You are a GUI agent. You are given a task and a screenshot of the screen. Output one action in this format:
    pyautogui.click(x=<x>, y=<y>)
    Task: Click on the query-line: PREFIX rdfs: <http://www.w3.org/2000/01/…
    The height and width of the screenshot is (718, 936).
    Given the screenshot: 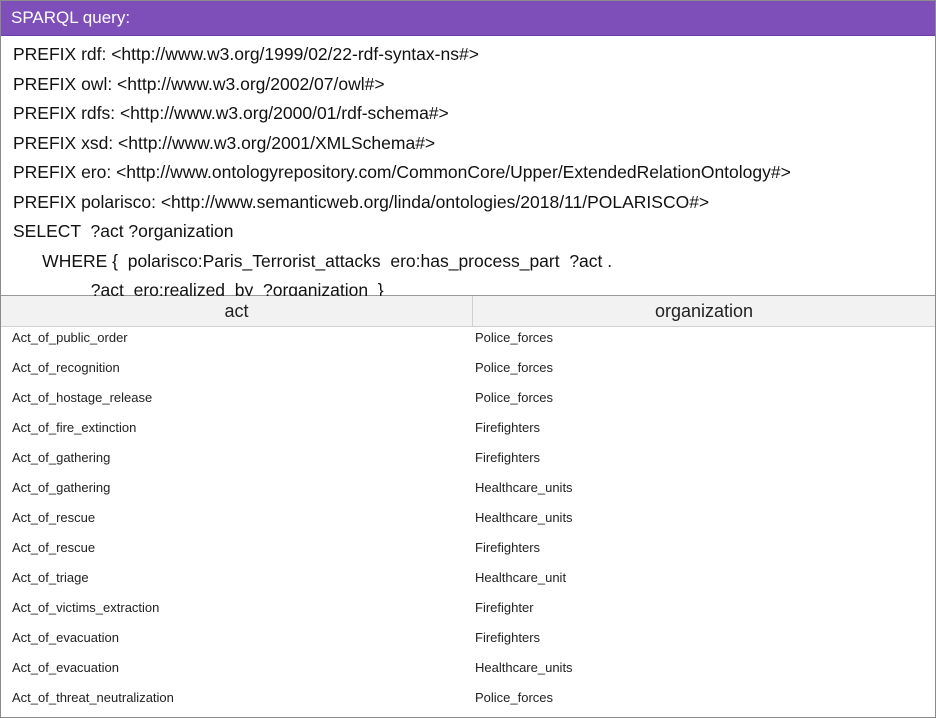 What is the action you would take?
    pyautogui.click(x=231, y=113)
    